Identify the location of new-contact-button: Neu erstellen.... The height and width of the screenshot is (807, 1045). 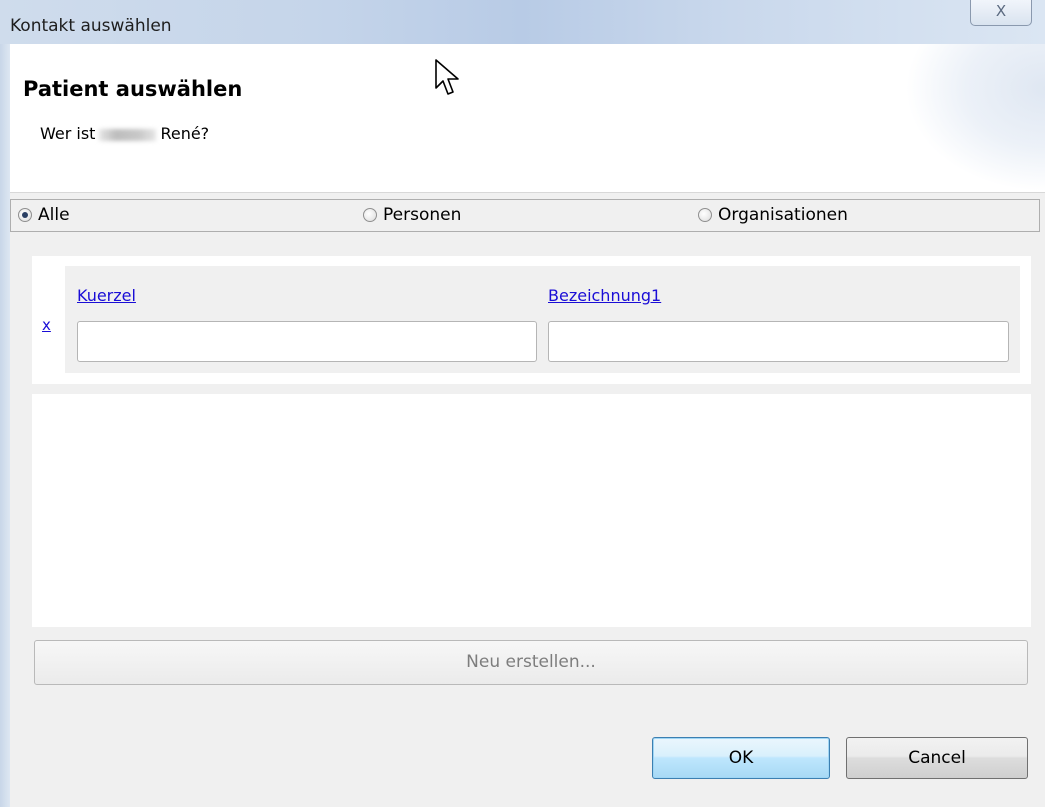
(531, 662).